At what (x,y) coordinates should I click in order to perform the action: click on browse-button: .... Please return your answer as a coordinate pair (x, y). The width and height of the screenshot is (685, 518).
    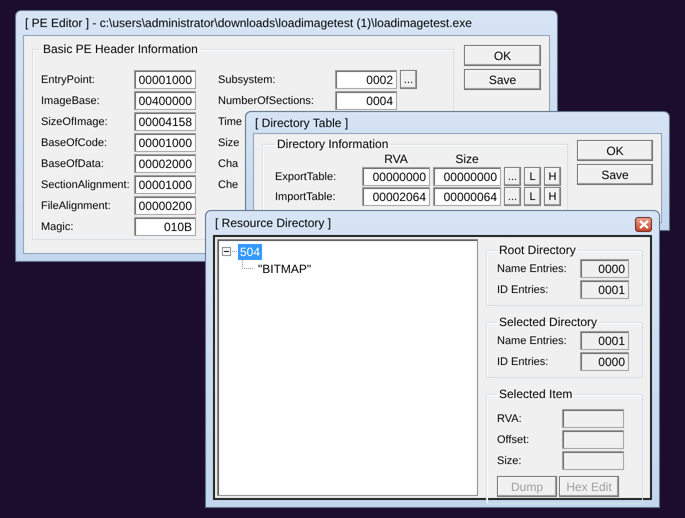
    Looking at the image, I should click on (408, 79).